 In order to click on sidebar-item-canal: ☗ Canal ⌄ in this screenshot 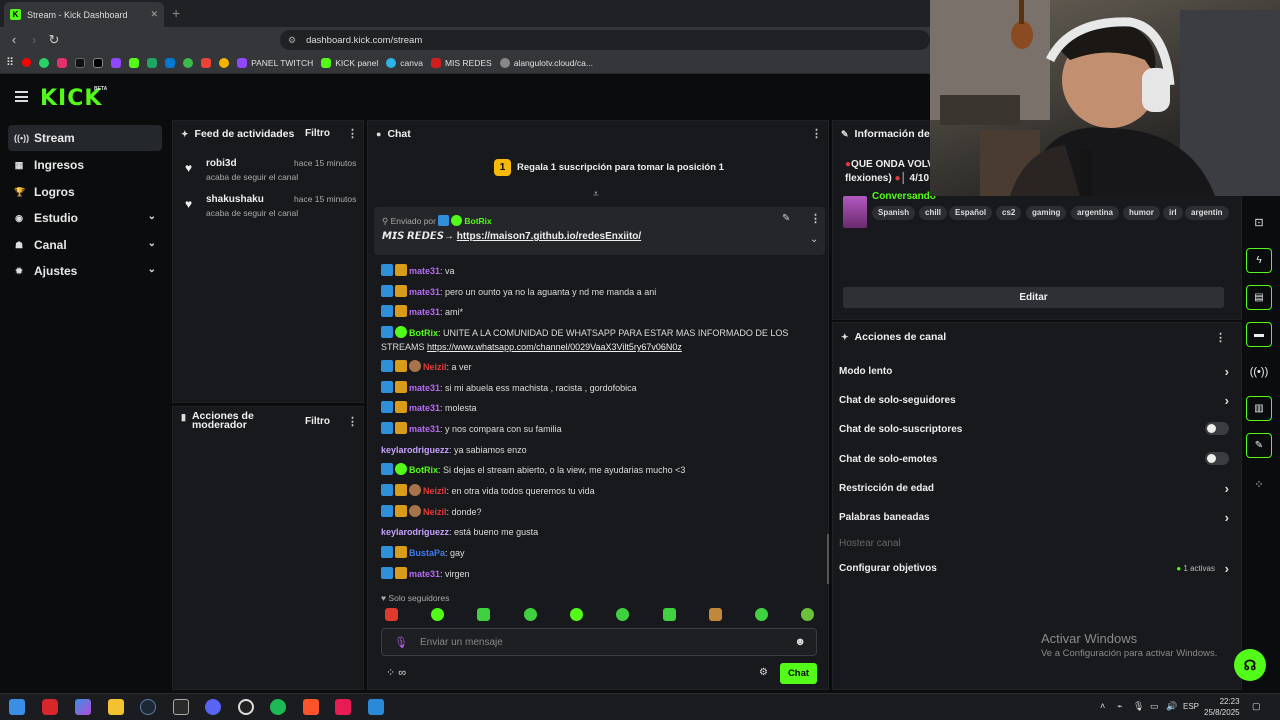, I will do `click(85, 245)`.